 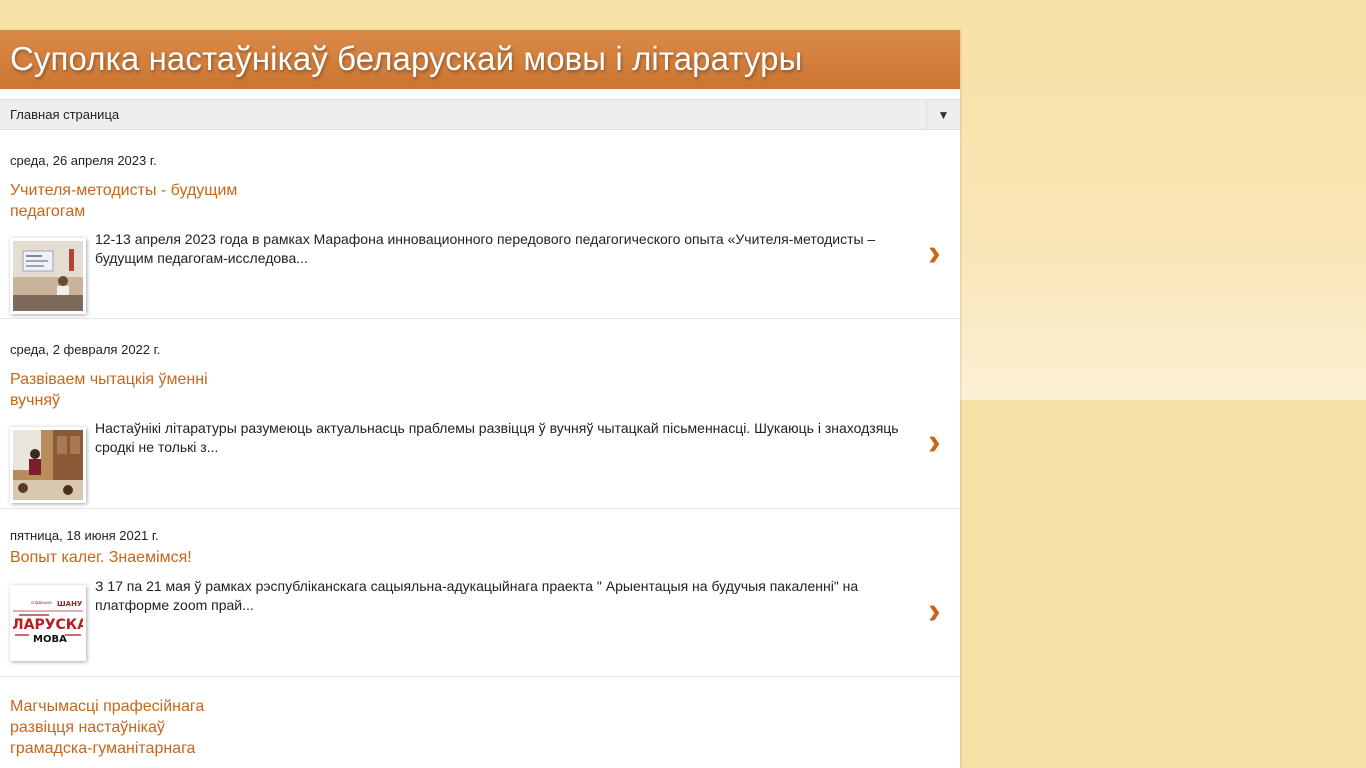 I want to click on post-thumbnail: спадчына ШАНУЙ ЛАРУСКАЯ МОВА, so click(x=48, y=623).